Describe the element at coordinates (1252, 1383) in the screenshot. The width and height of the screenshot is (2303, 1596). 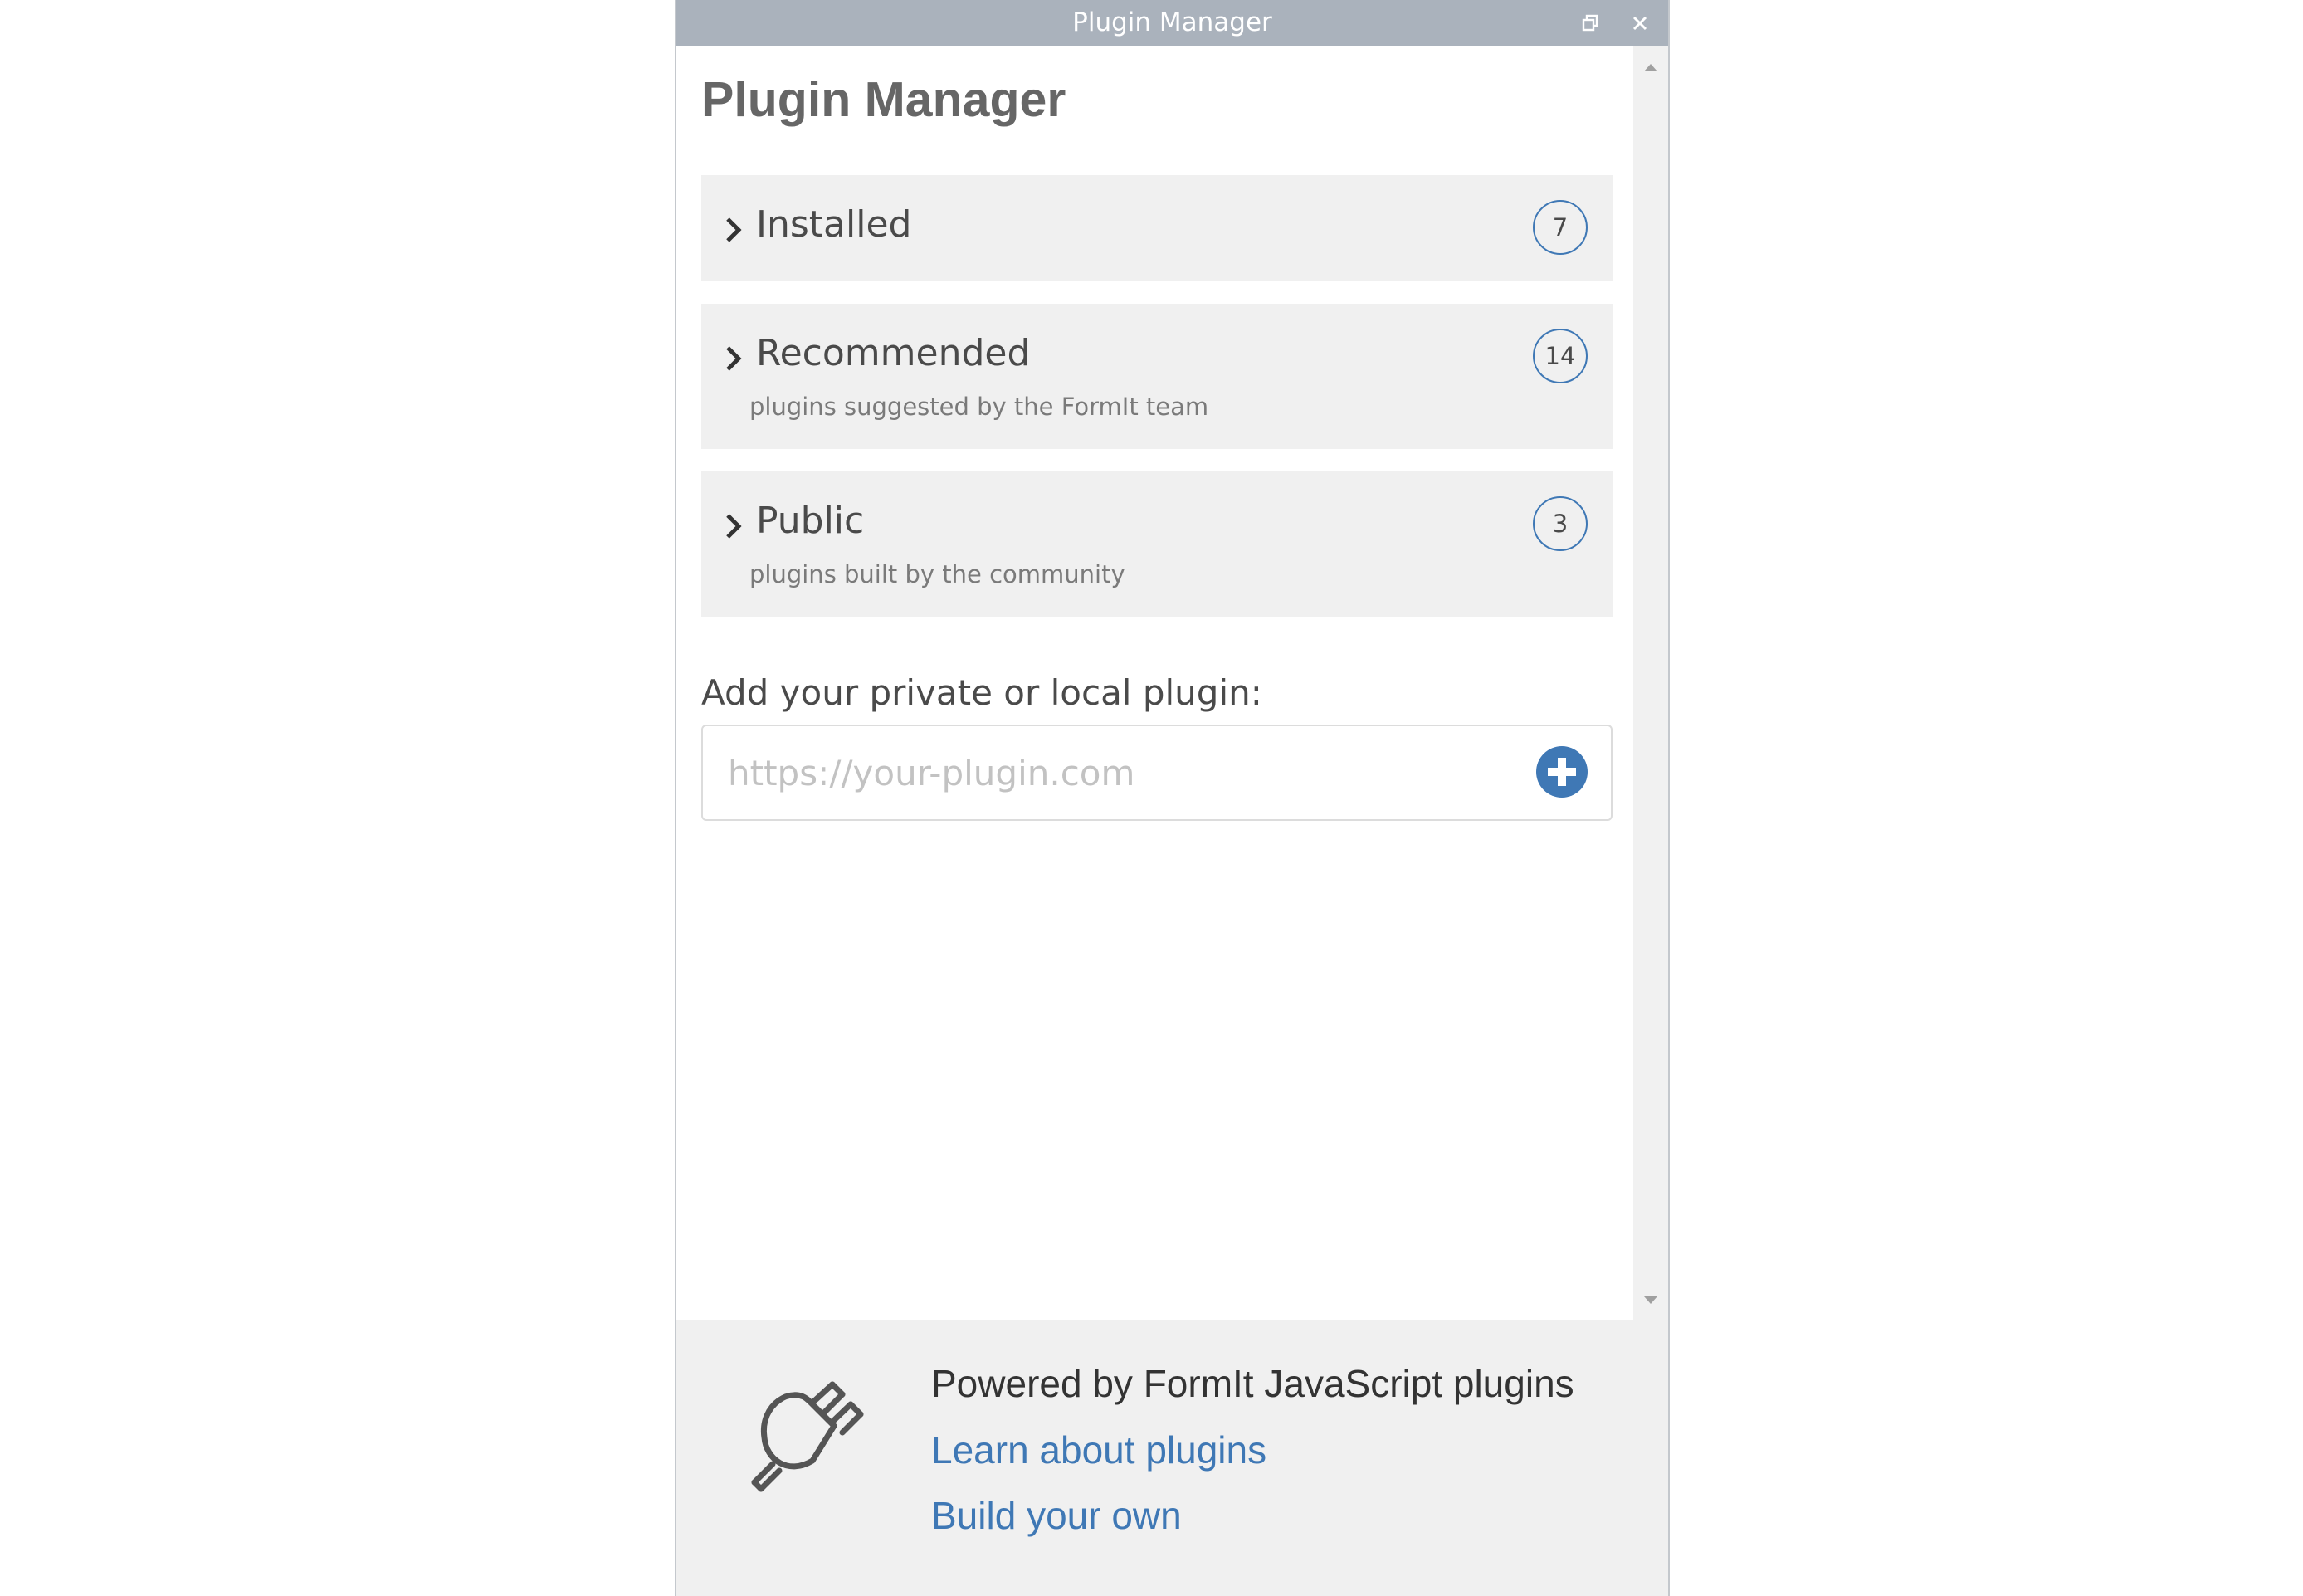
I see `powered-by-text: Powered by FormIt JavaScript plugins` at that location.